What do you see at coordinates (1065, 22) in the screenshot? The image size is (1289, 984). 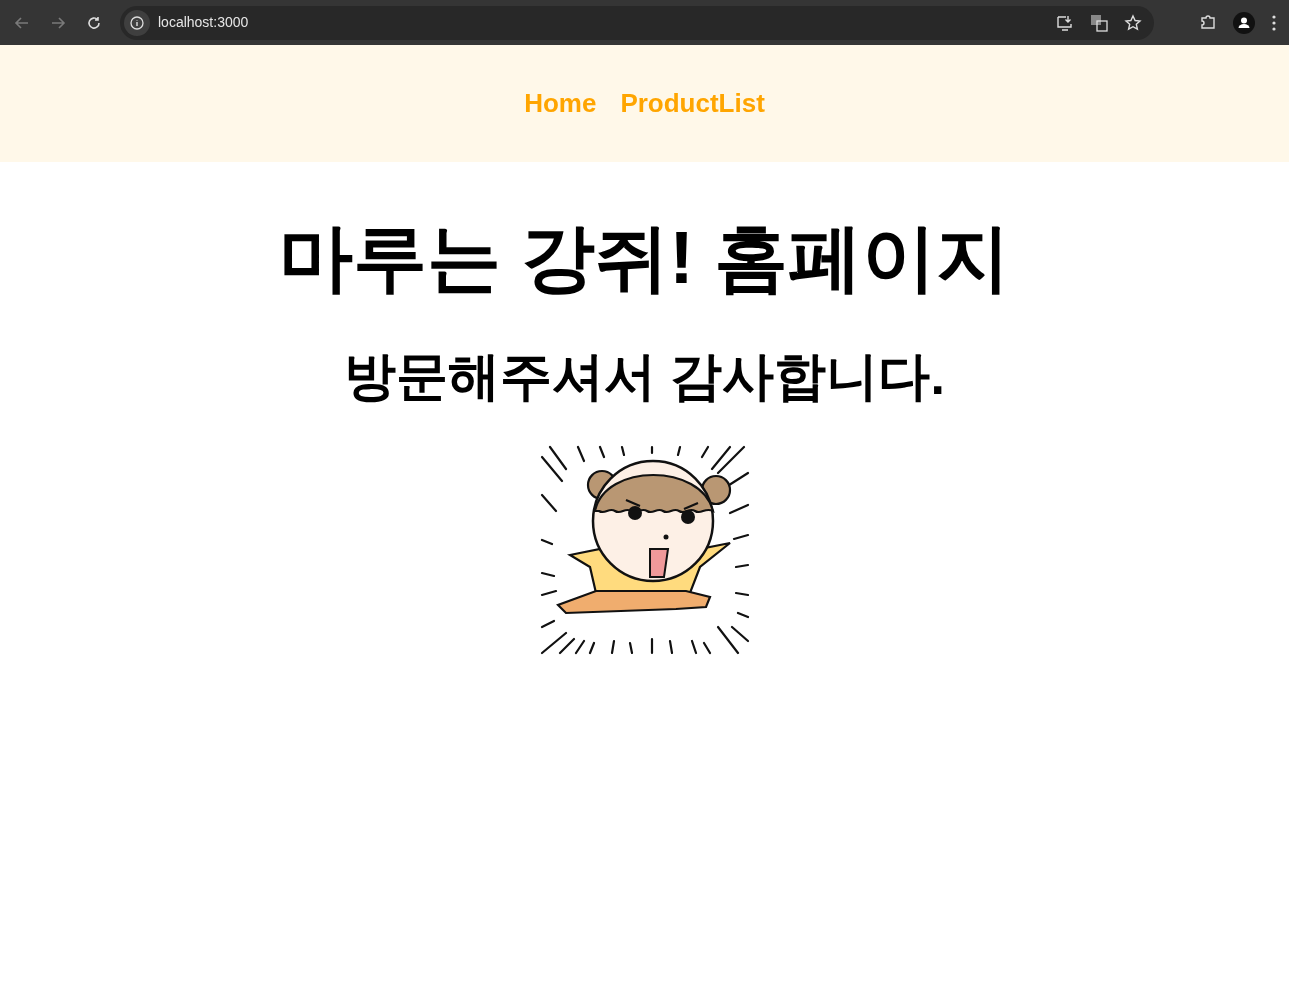 I see `install-icon` at bounding box center [1065, 22].